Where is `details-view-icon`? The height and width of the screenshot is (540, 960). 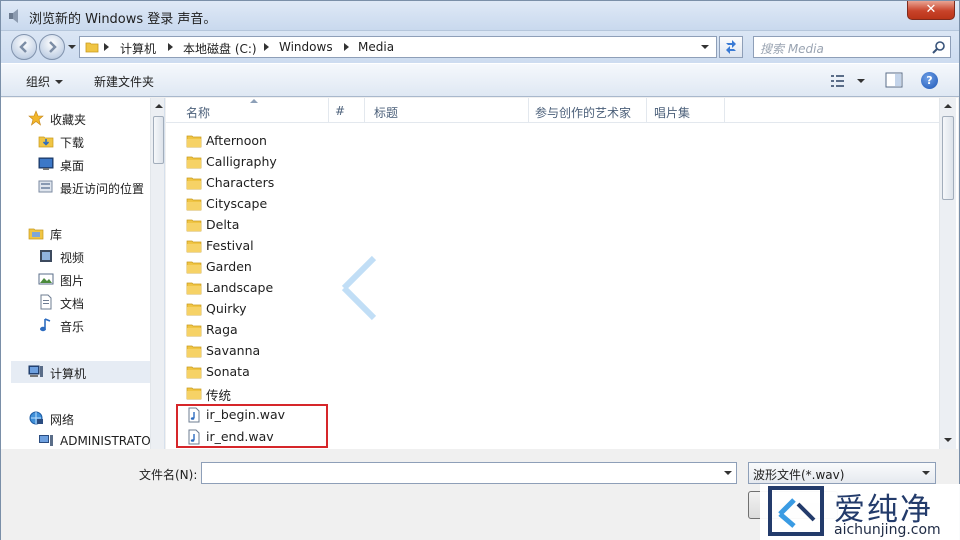 details-view-icon is located at coordinates (837, 81).